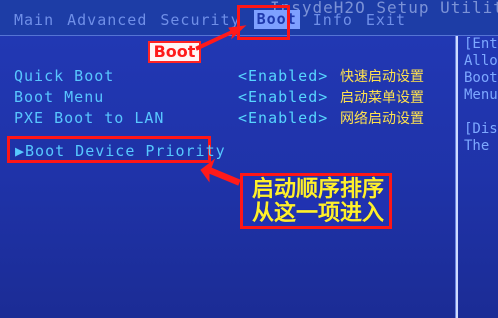  What do you see at coordinates (333, 20) in the screenshot?
I see `menu-info: Info` at bounding box center [333, 20].